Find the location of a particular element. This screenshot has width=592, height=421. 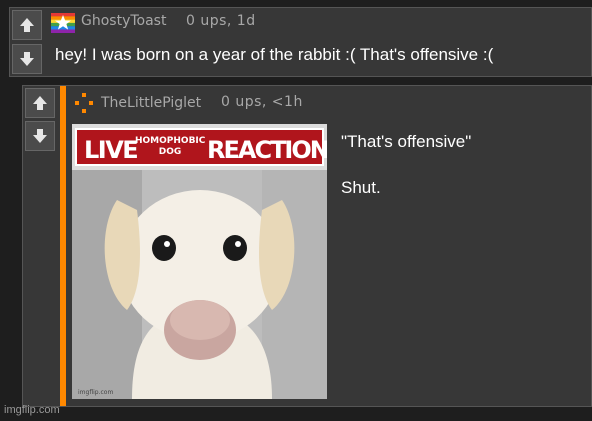

reply-text-line: Shut. is located at coordinates (361, 187).